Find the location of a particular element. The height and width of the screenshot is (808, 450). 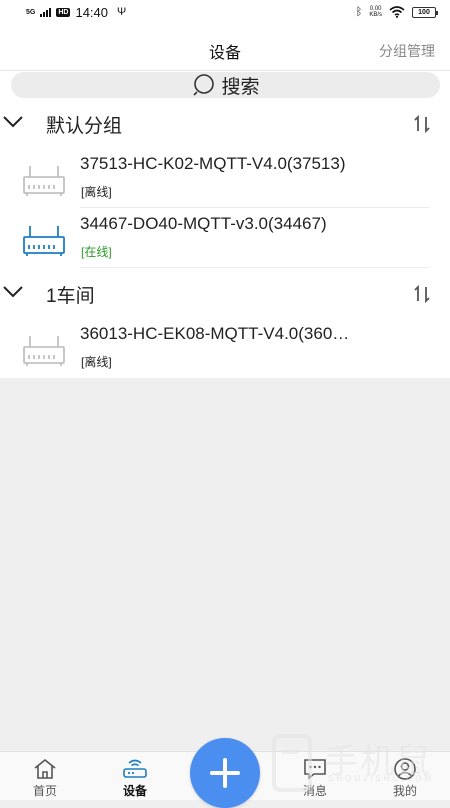

battery-indicator: 100 is located at coordinates (425, 12).